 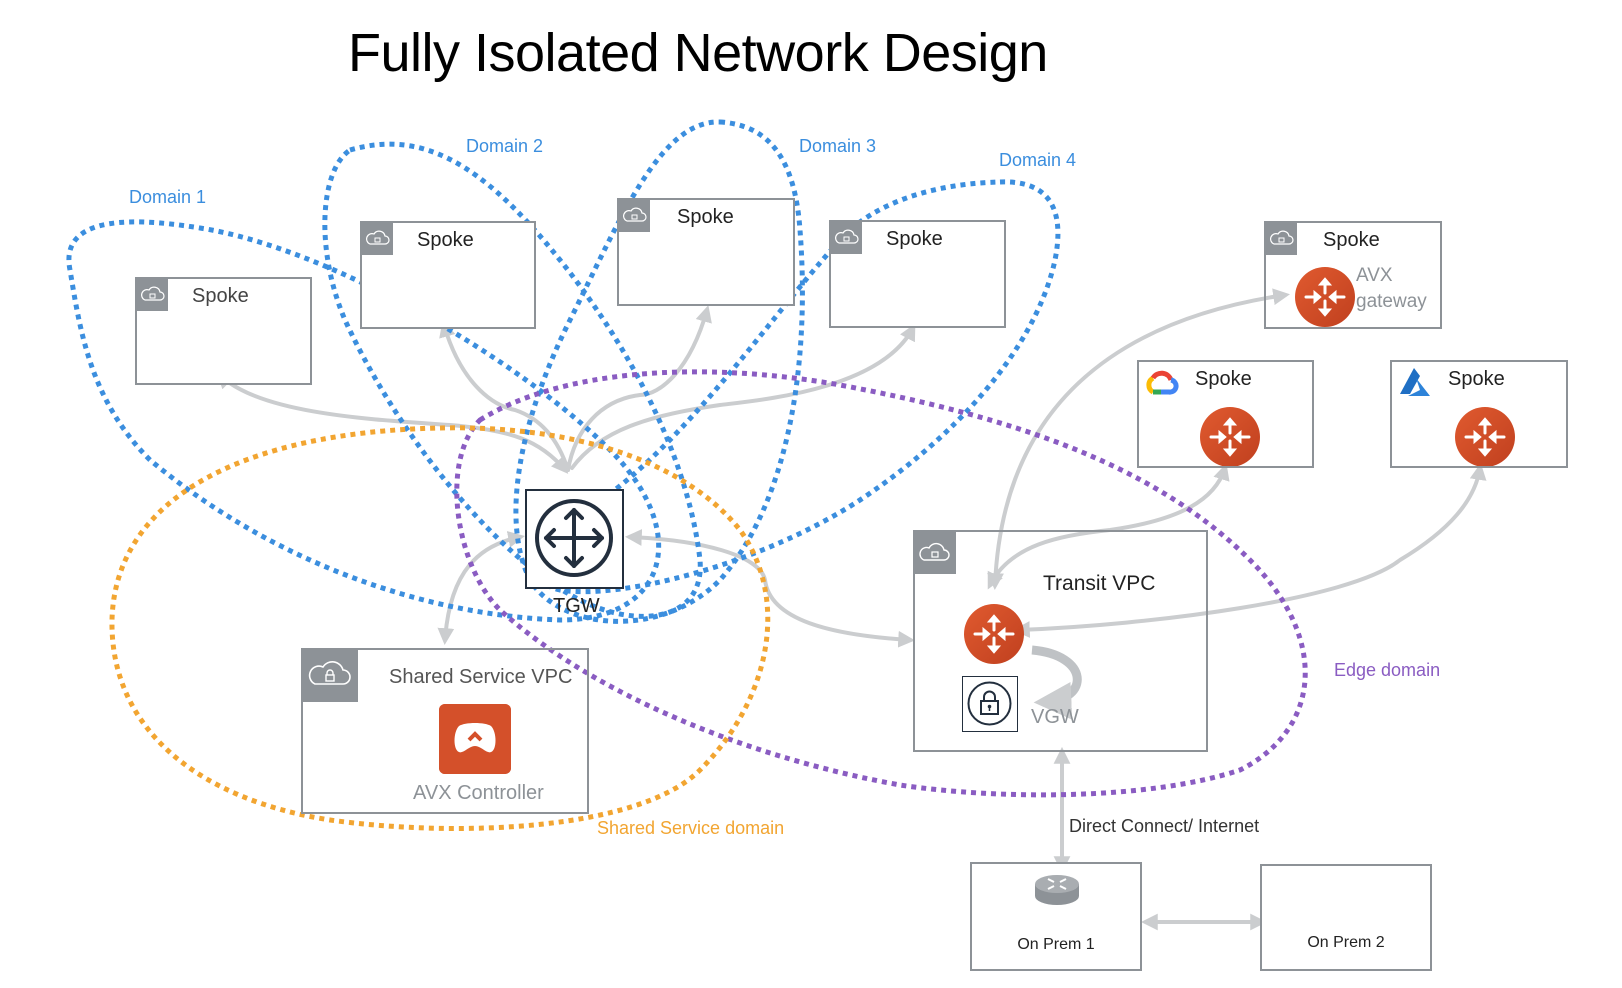 I want to click on azure-icon, so click(x=1416, y=384).